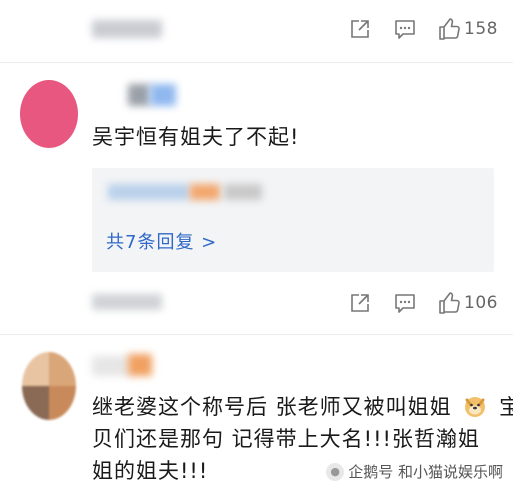  Describe the element at coordinates (481, 303) in the screenshot. I see `like-count: 106` at that location.